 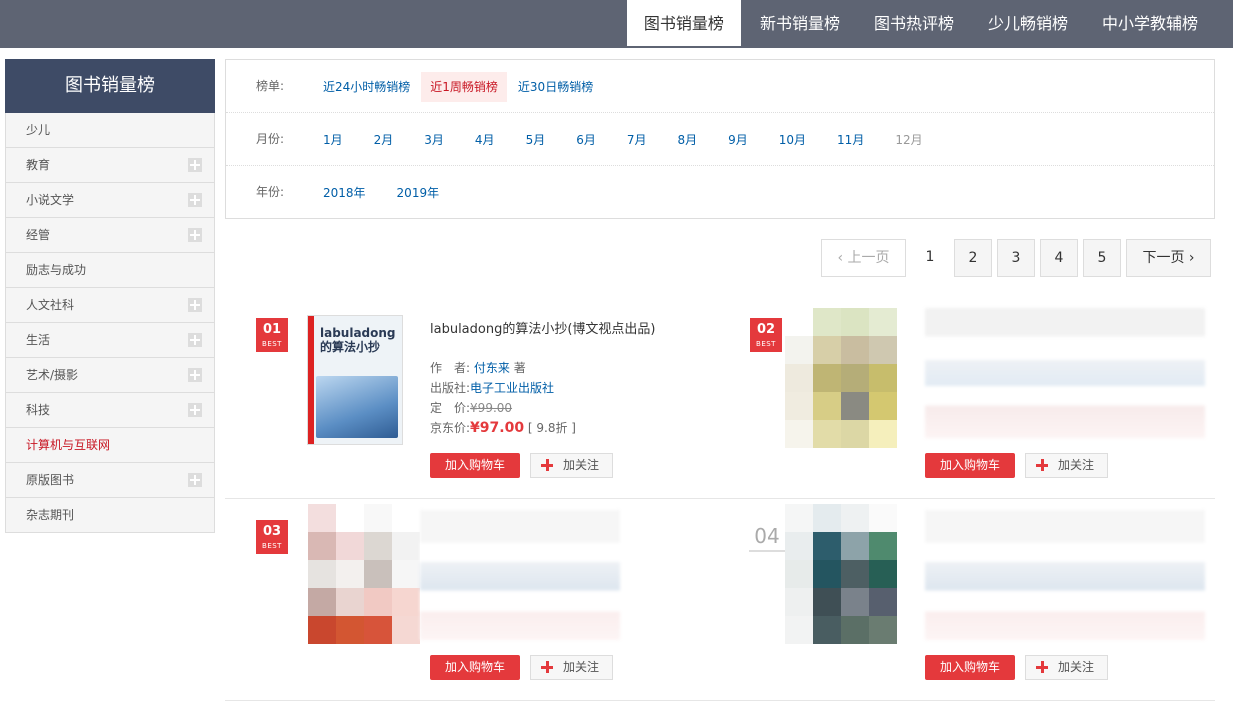 What do you see at coordinates (50, 515) in the screenshot?
I see `sidebar-item-label: 杂志期刊` at bounding box center [50, 515].